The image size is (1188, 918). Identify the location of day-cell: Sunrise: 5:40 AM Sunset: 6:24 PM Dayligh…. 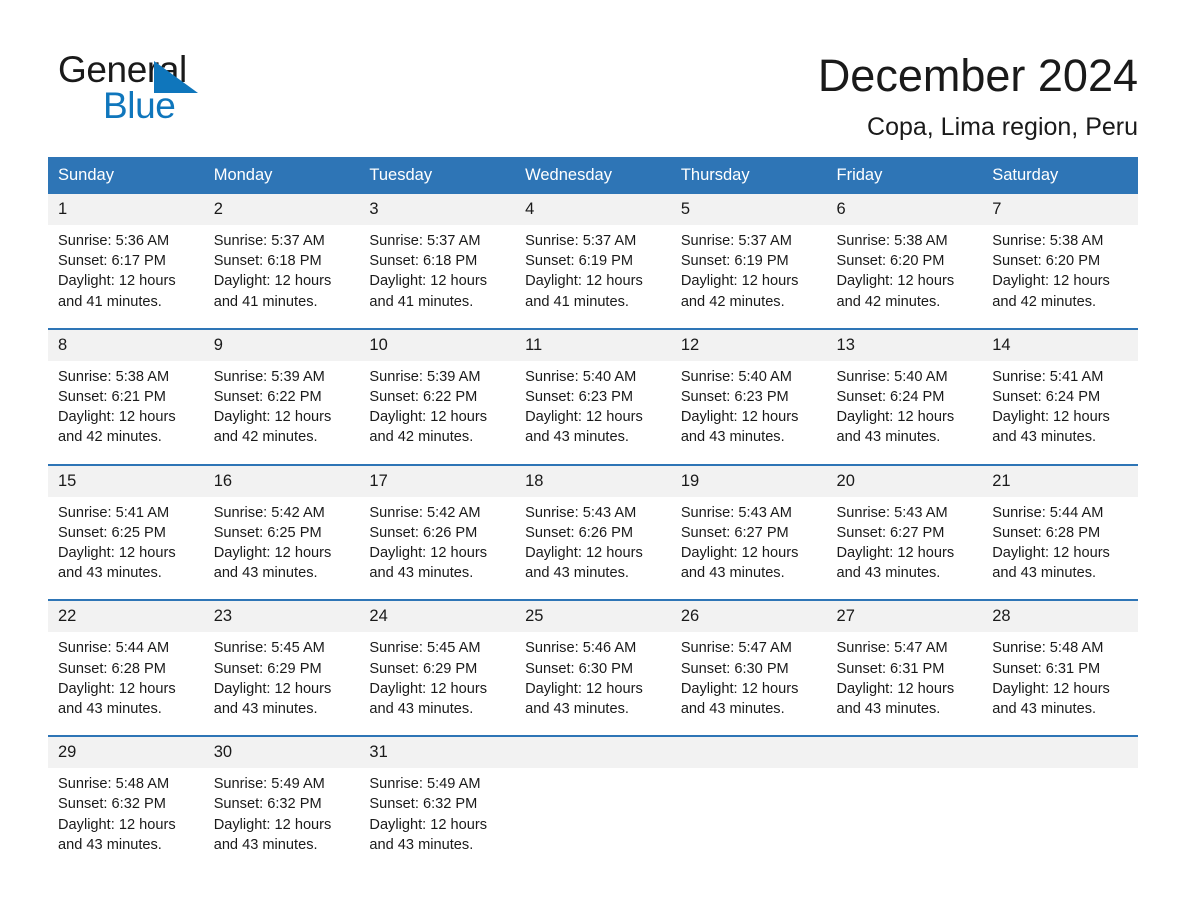
(904, 412).